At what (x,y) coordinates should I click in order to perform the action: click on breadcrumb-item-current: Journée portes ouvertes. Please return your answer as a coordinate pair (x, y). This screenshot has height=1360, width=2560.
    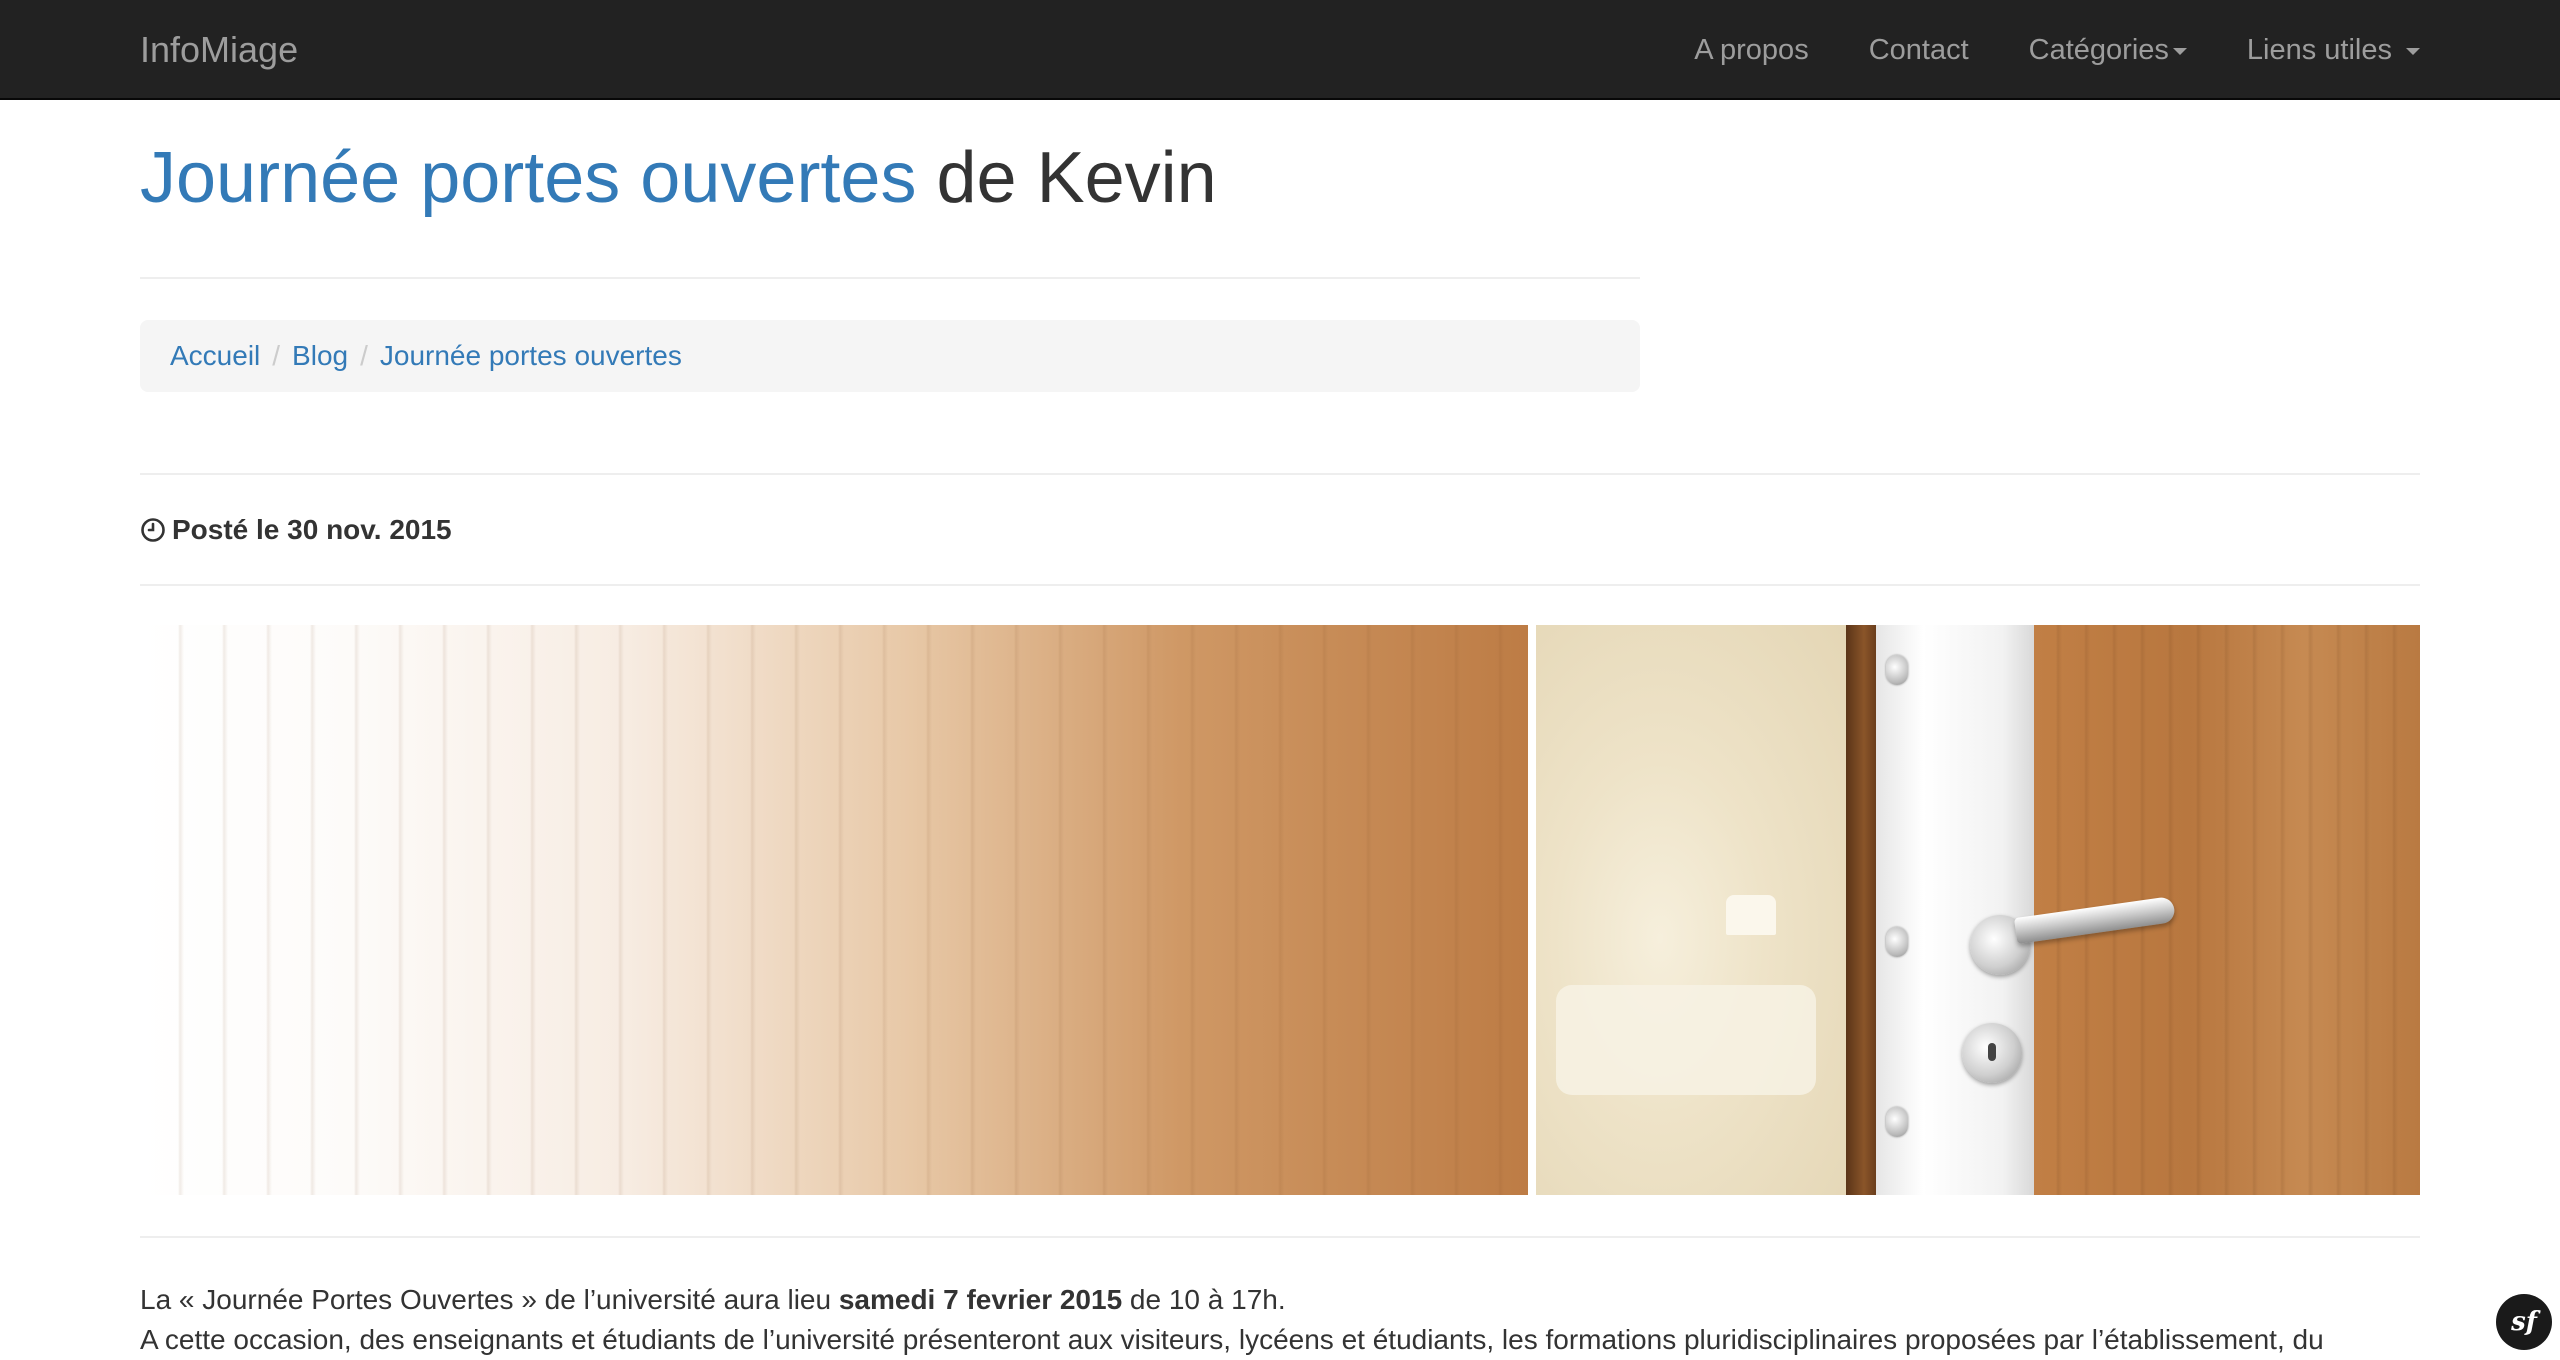
    Looking at the image, I should click on (531, 356).